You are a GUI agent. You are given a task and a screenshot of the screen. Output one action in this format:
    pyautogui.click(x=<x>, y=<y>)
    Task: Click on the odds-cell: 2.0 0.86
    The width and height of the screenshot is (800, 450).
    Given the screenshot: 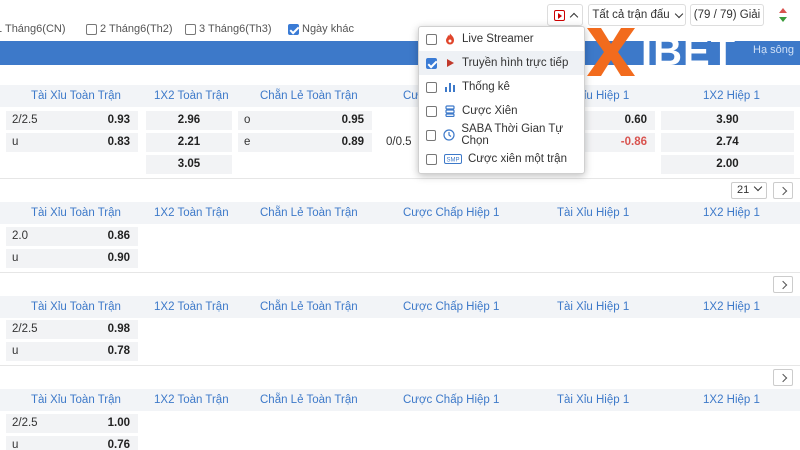 What is the action you would take?
    pyautogui.click(x=72, y=236)
    